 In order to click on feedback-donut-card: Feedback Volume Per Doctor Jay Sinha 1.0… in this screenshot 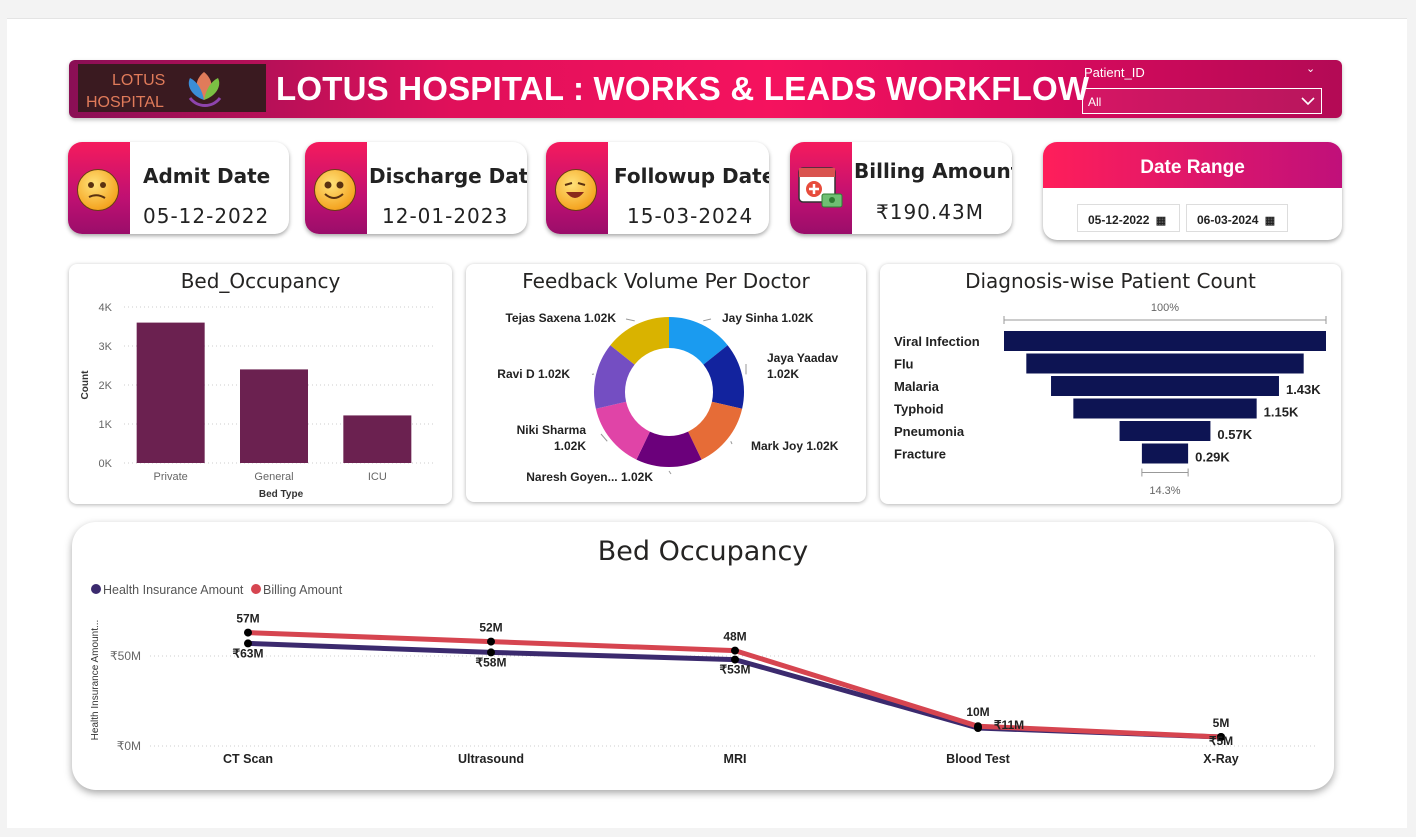, I will do `click(666, 383)`.